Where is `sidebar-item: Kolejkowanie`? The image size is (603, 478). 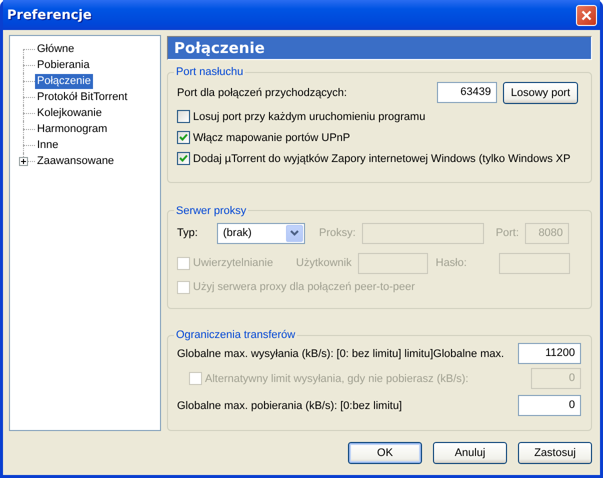
sidebar-item: Kolejkowanie is located at coordinates (69, 113).